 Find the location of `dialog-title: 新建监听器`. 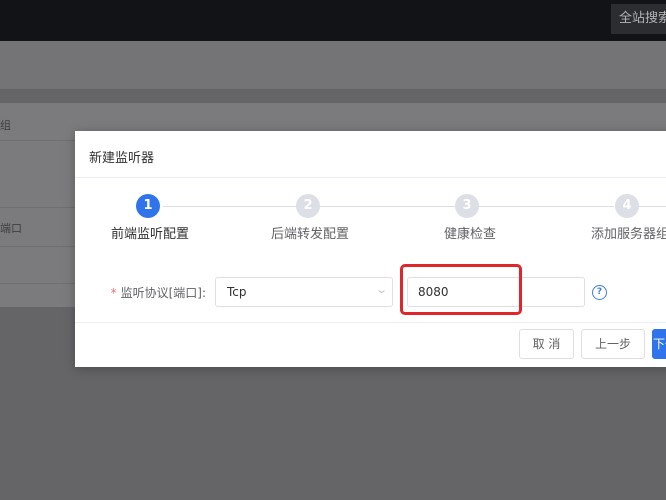

dialog-title: 新建监听器 is located at coordinates (122, 158).